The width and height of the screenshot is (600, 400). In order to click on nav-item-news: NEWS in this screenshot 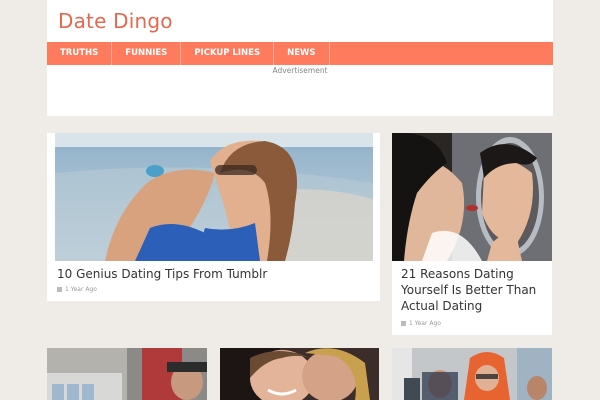, I will do `click(302, 53)`.